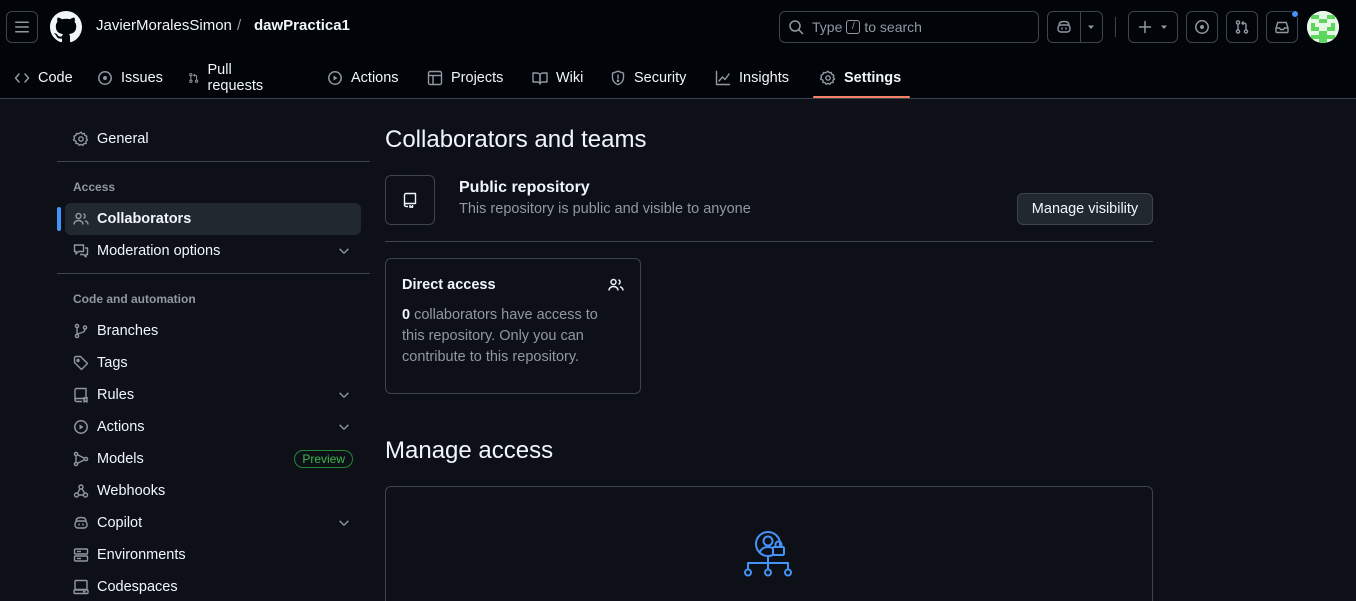 This screenshot has height=601, width=1356. What do you see at coordinates (768, 554) in the screenshot?
I see `person-lock-network-icon` at bounding box center [768, 554].